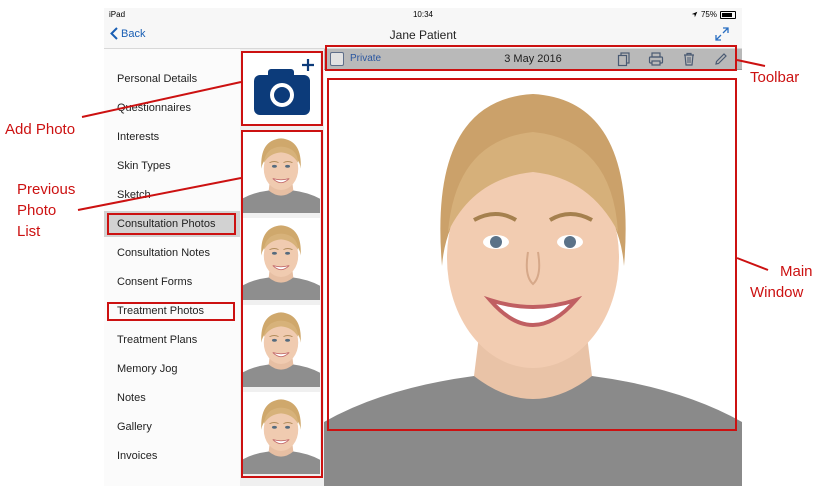 The height and width of the screenshot is (496, 831). I want to click on previous-photo-list-callout-line1: Previous, so click(46, 189).